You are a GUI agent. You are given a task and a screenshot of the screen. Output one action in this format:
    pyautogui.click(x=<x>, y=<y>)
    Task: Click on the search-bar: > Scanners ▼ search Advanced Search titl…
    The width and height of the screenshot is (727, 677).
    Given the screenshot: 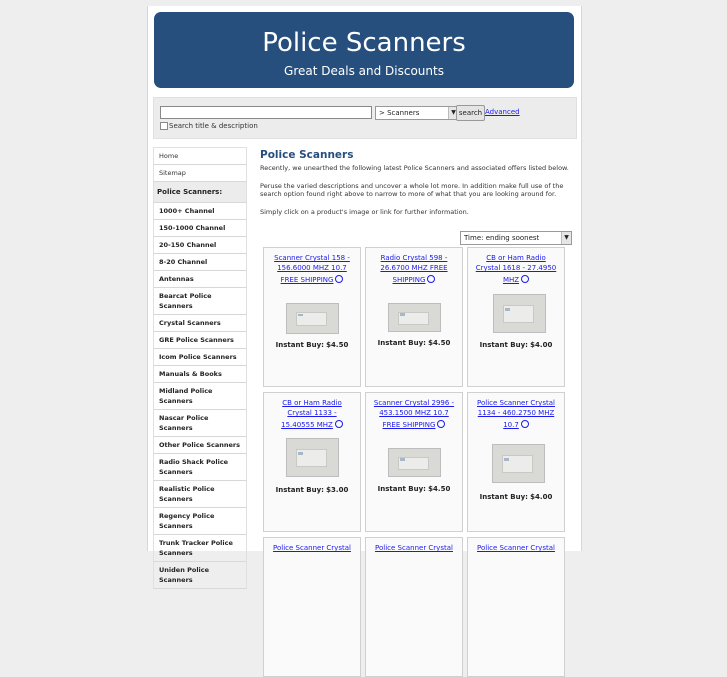 What is the action you would take?
    pyautogui.click(x=365, y=118)
    